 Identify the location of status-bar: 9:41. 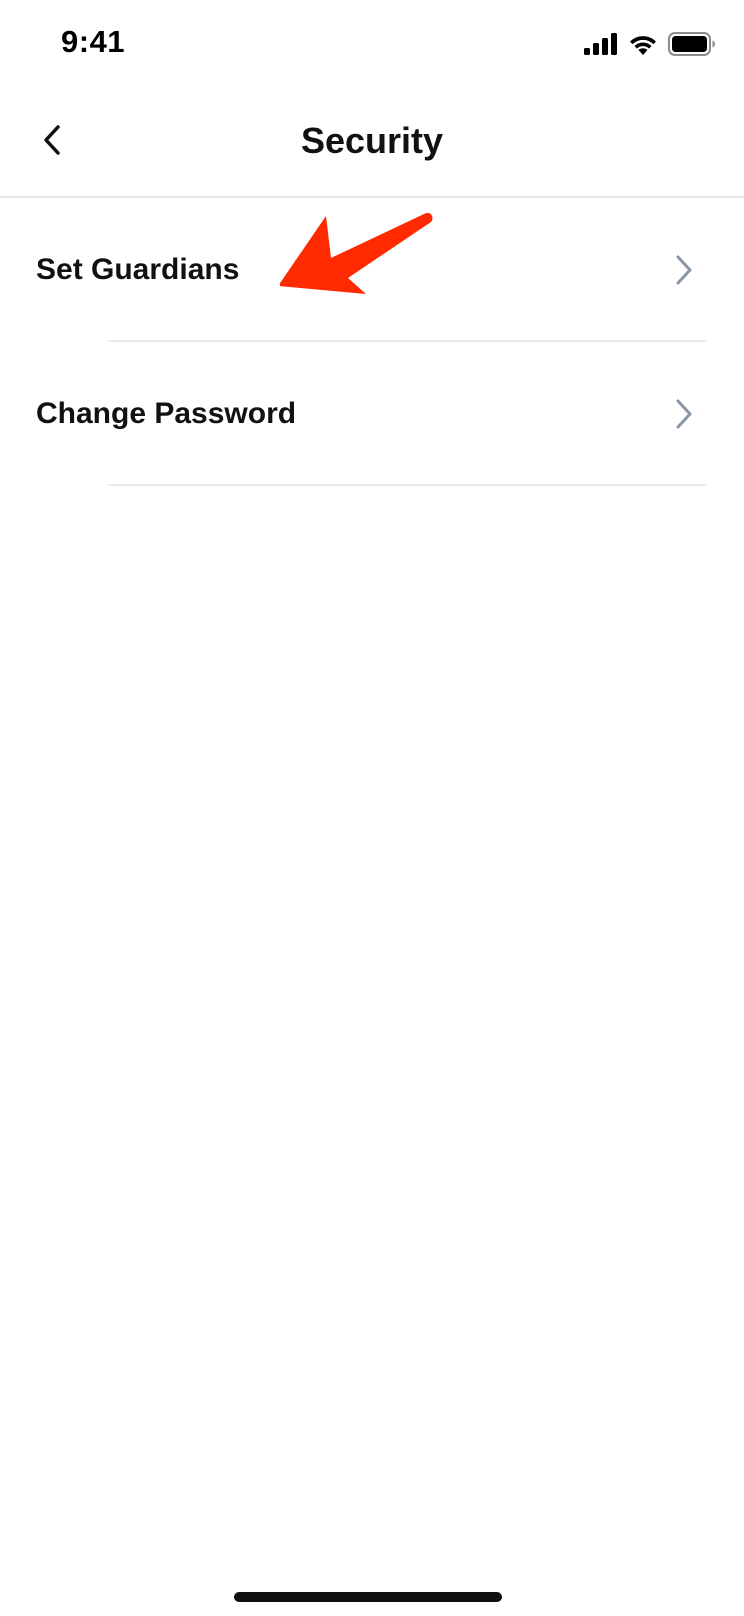
(372, 45).